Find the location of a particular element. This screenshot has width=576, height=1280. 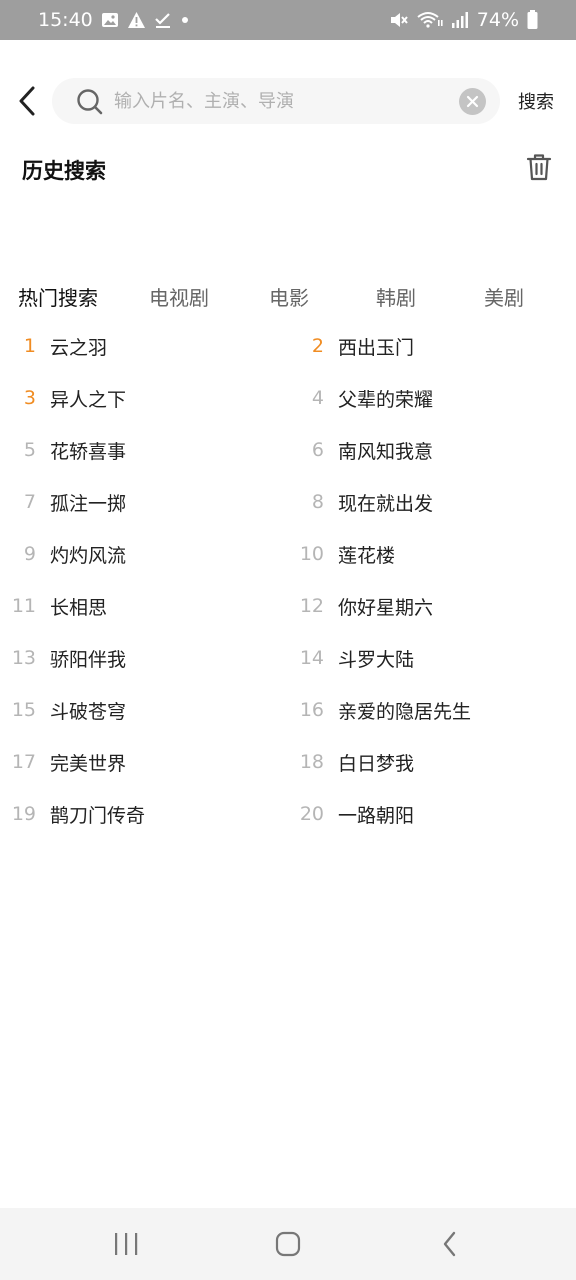

rank-number: 12 is located at coordinates (311, 606).